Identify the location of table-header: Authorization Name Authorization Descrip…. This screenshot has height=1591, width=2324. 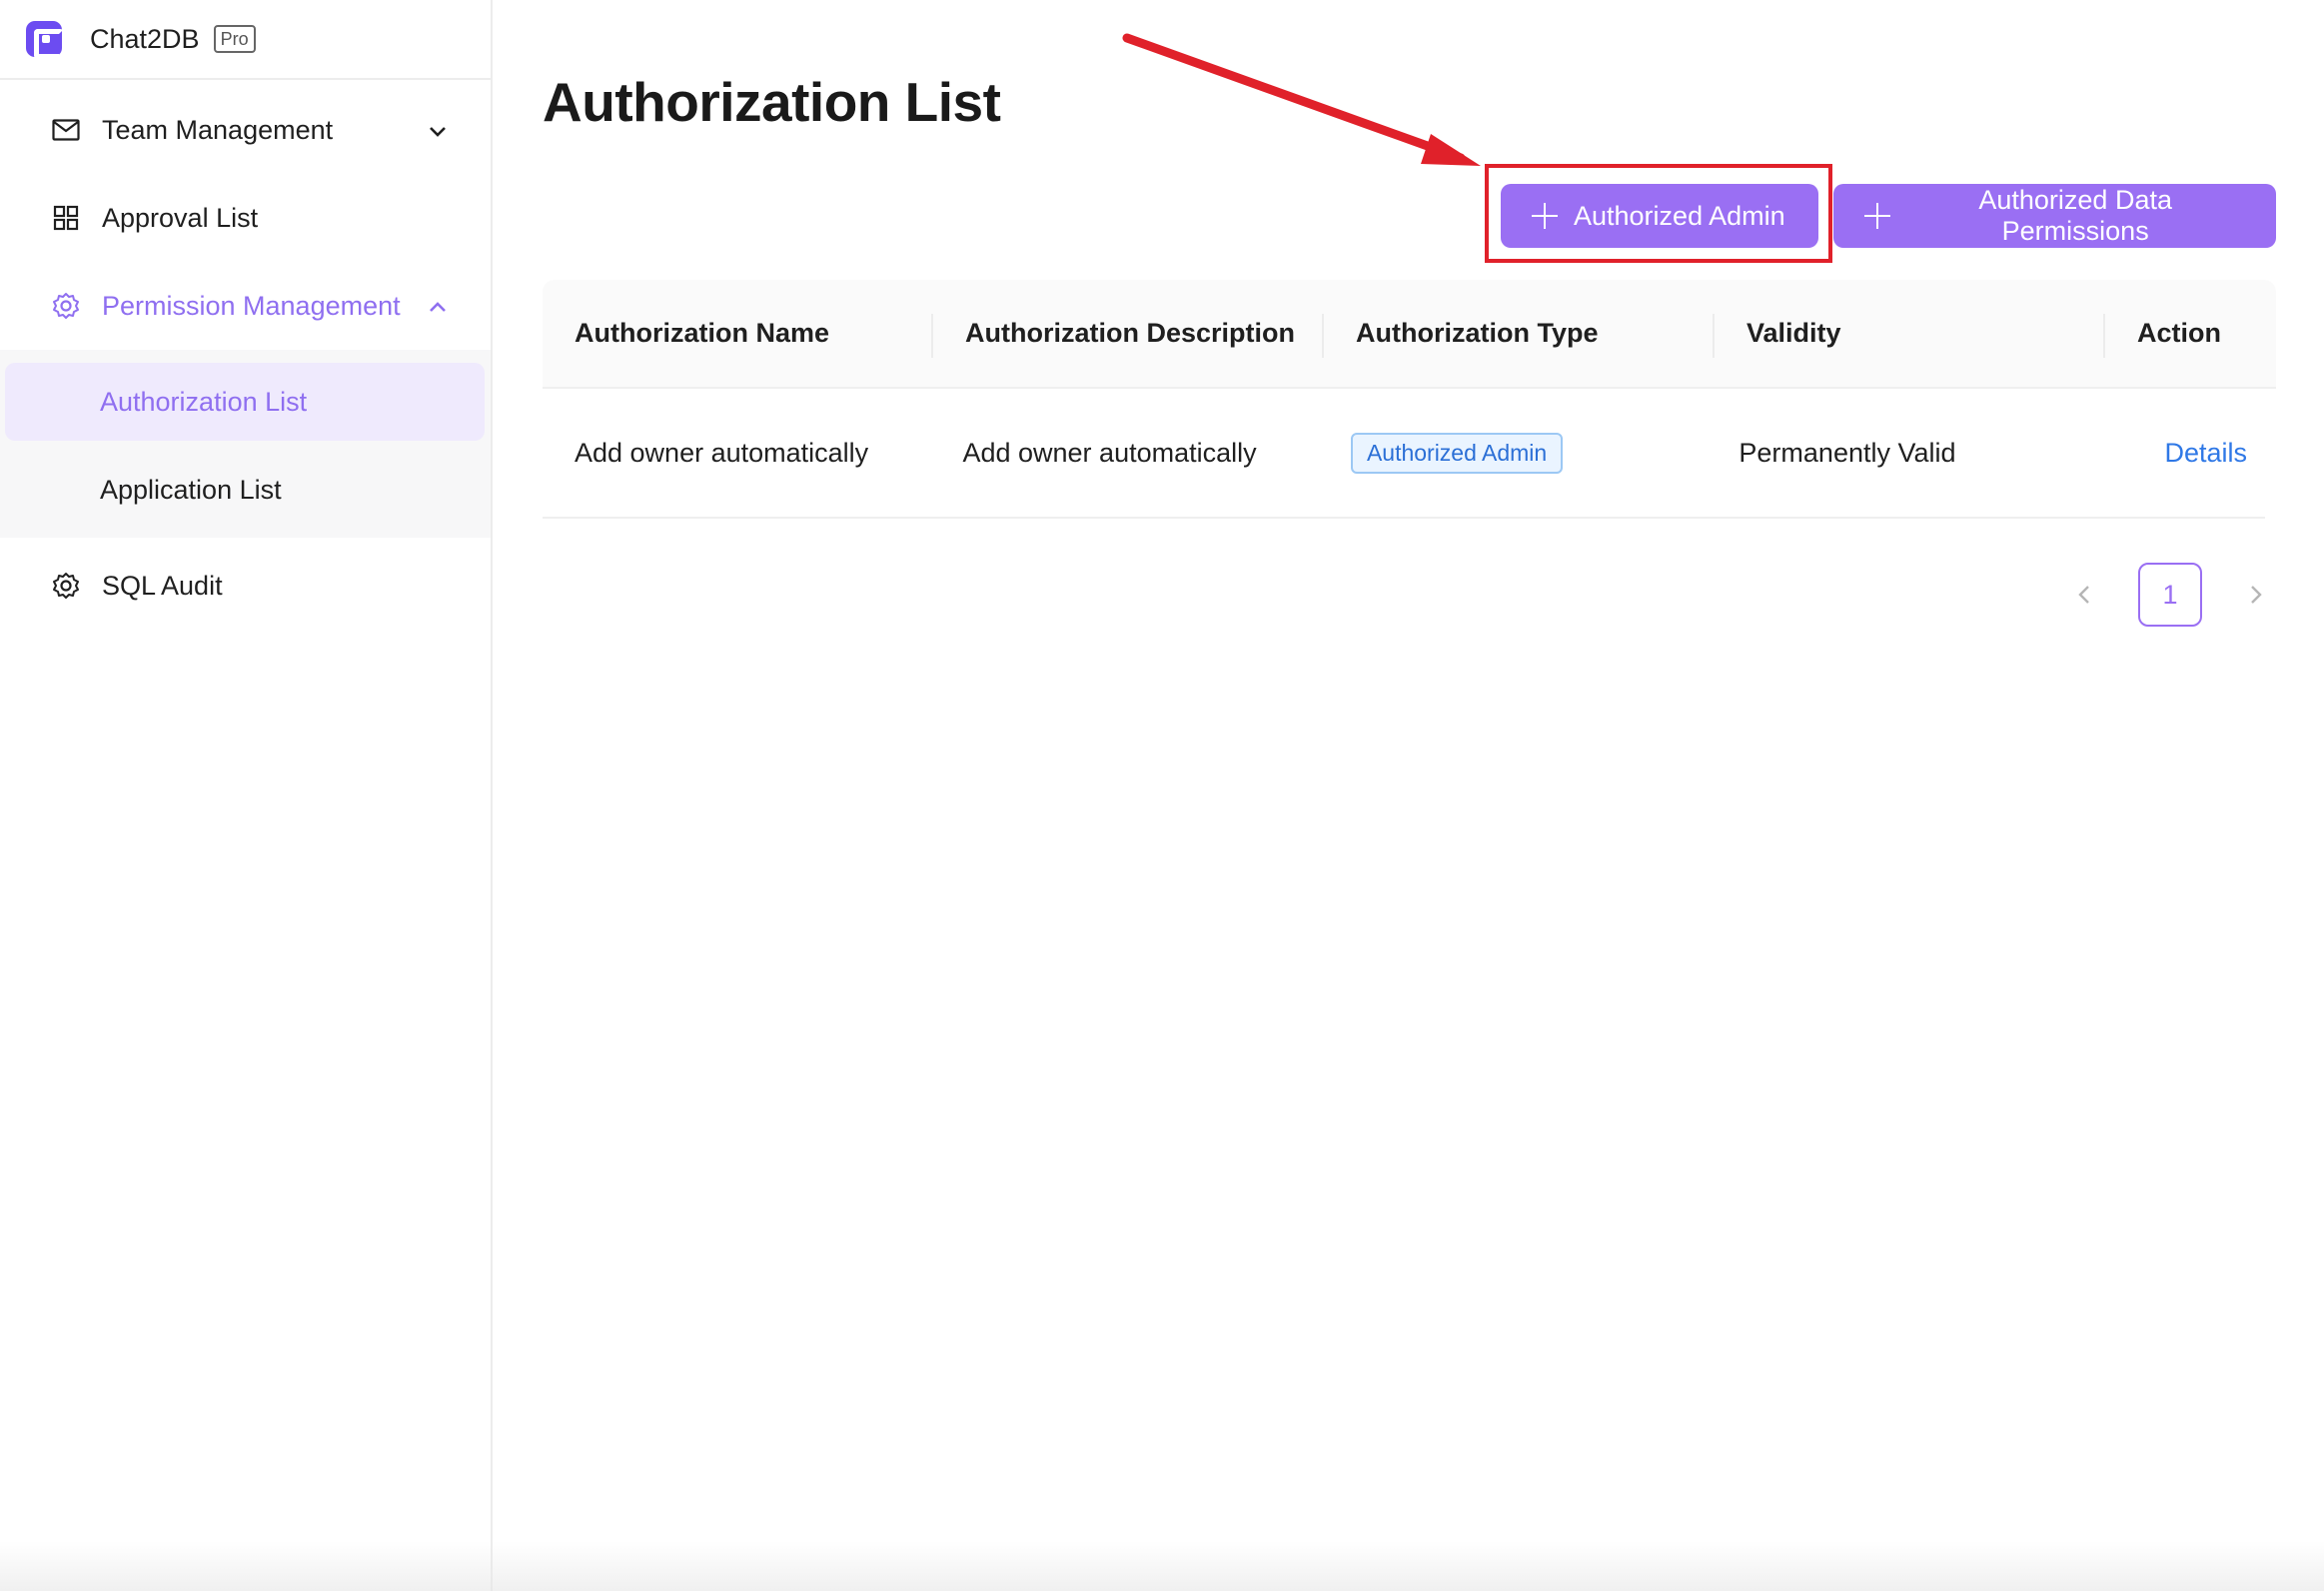
(1409, 334).